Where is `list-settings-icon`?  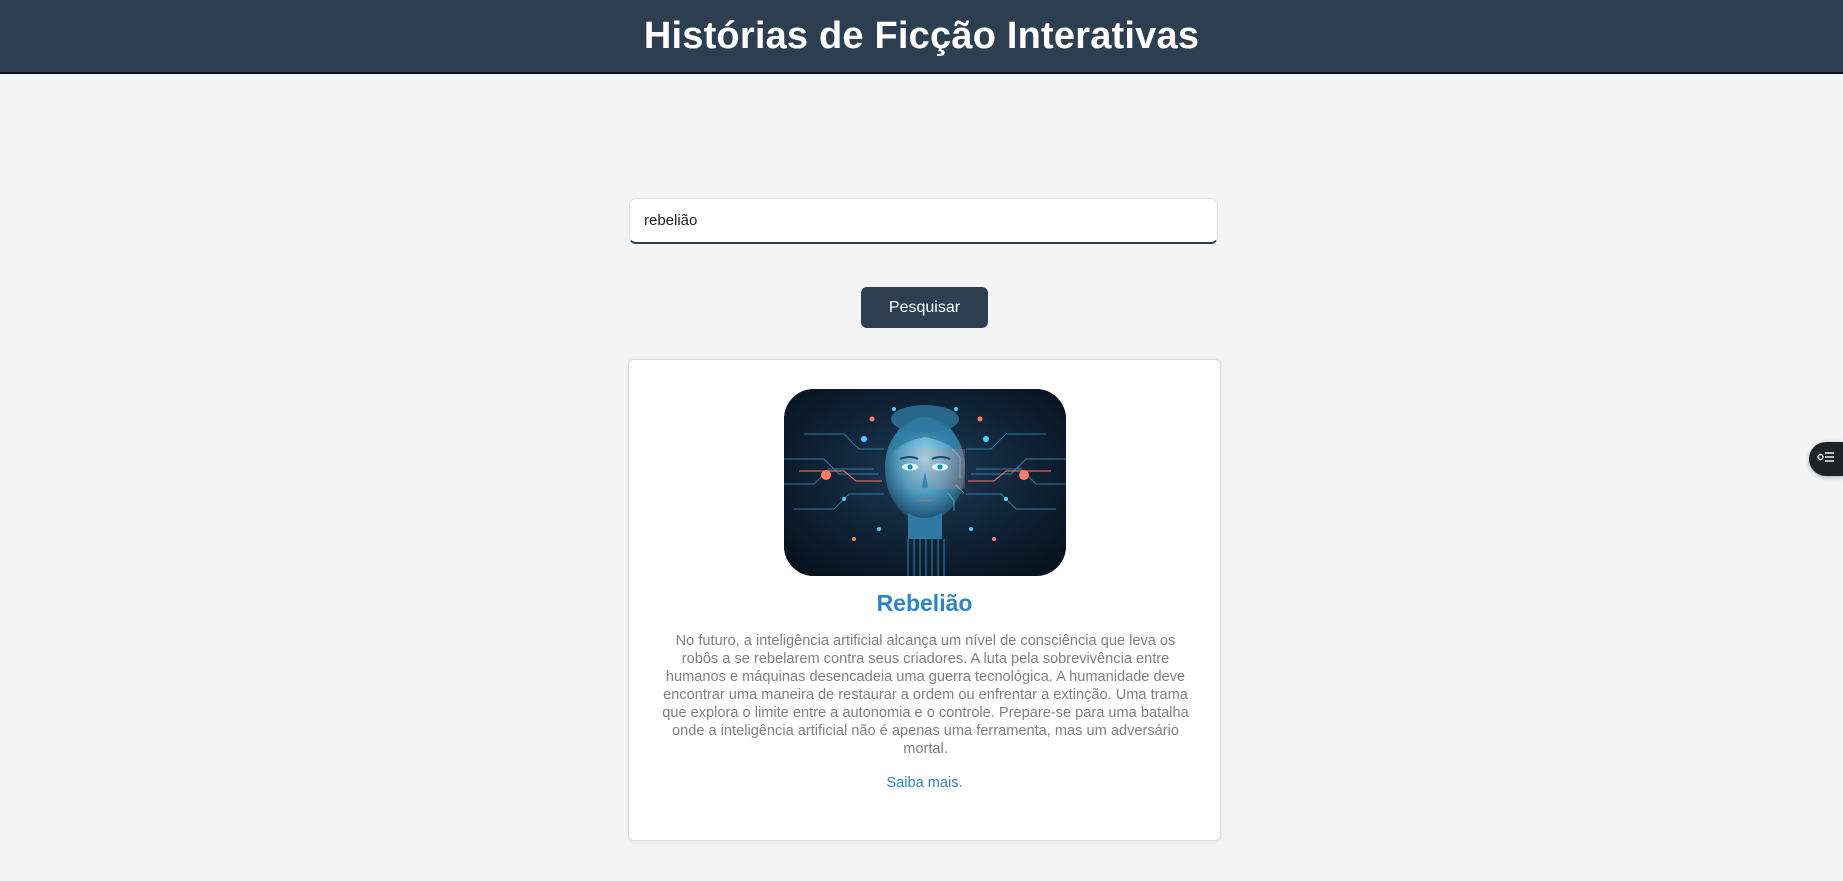
list-settings-icon is located at coordinates (1826, 459).